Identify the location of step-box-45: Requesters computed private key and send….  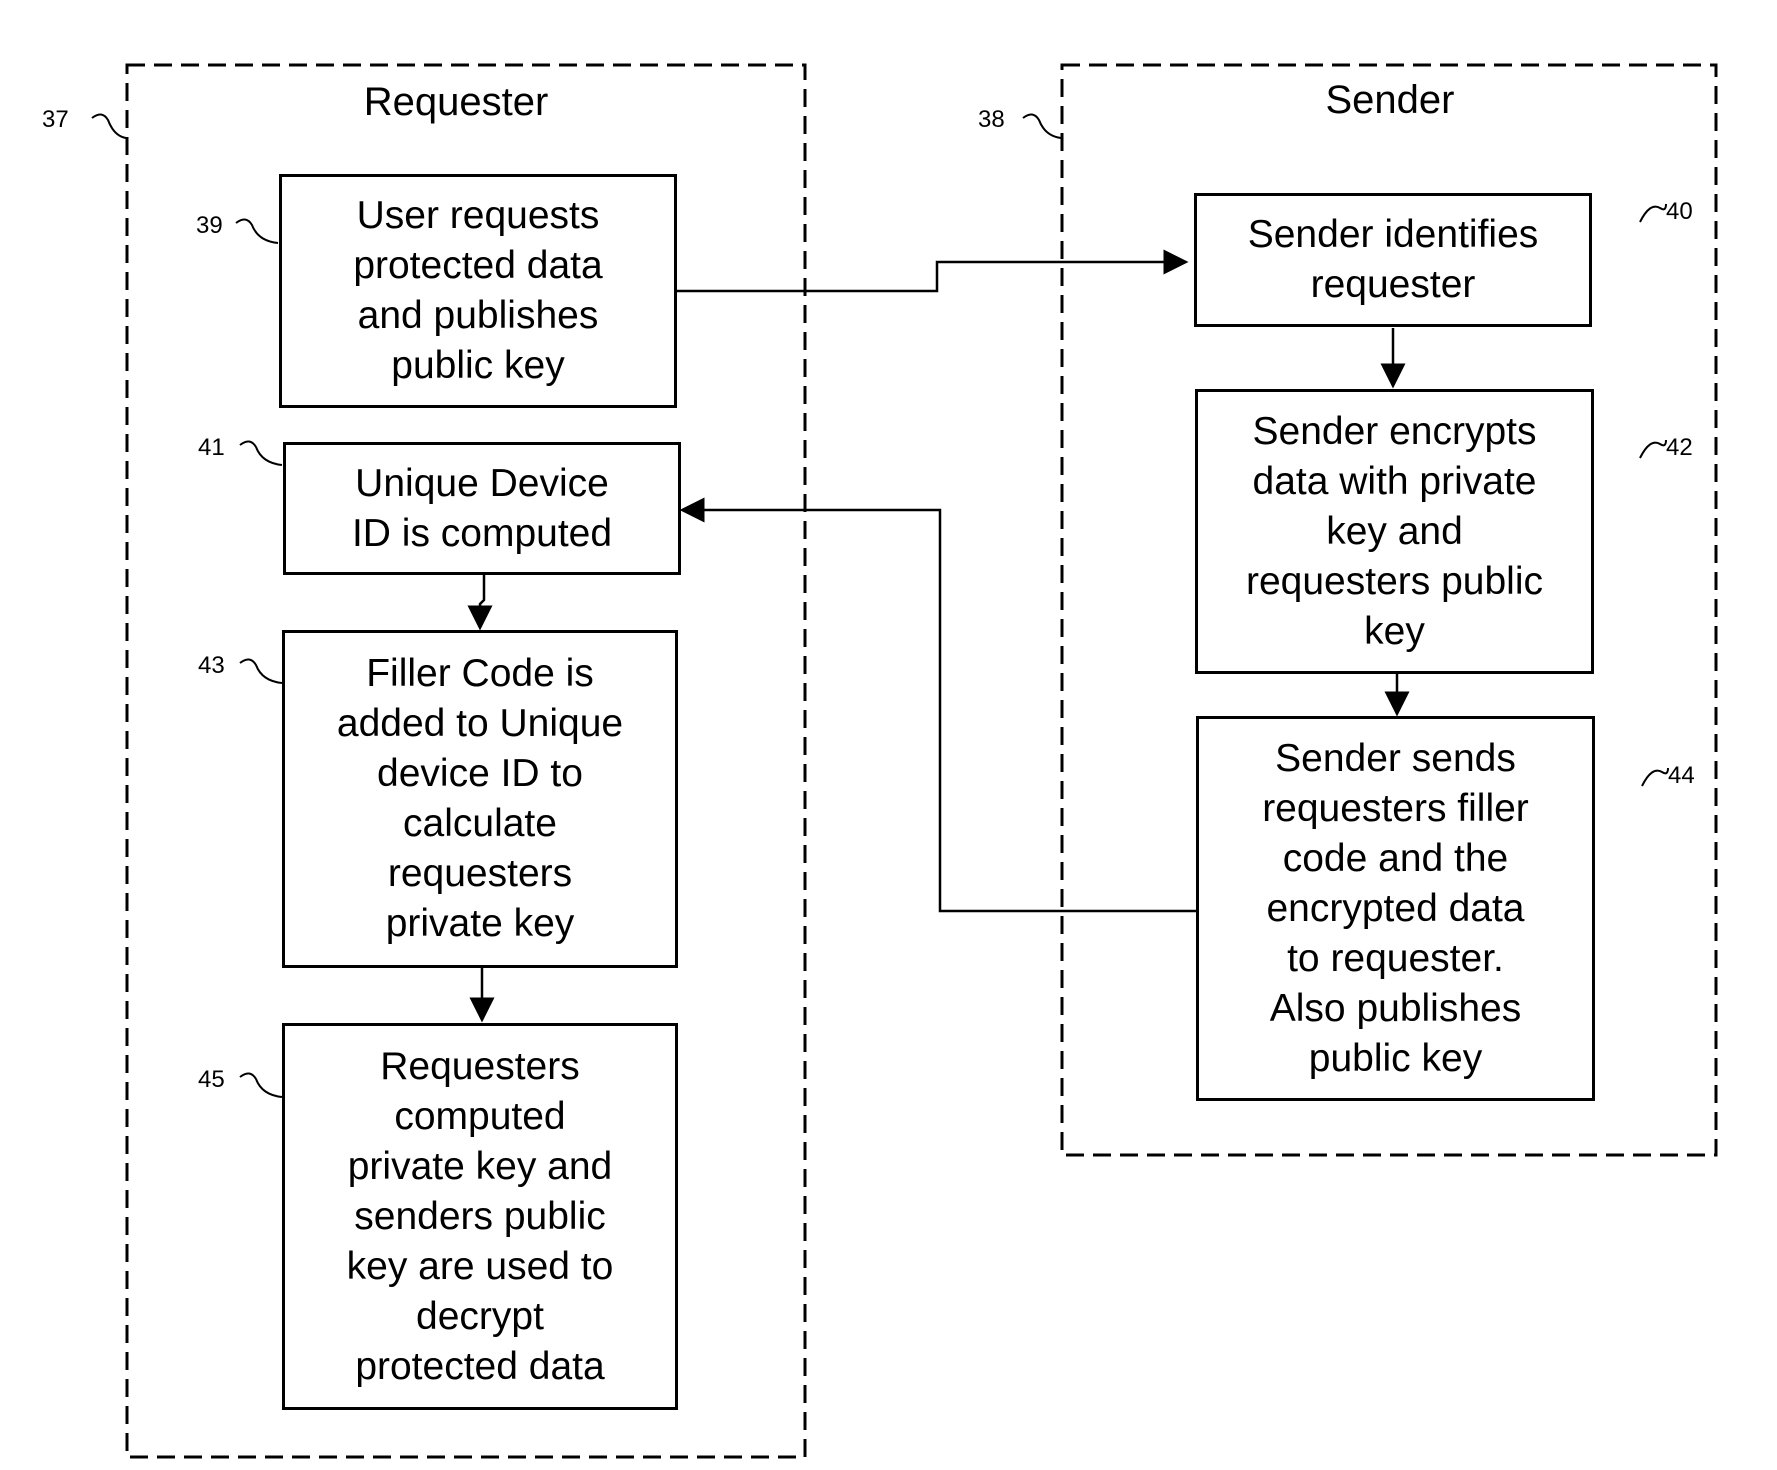
(480, 1216).